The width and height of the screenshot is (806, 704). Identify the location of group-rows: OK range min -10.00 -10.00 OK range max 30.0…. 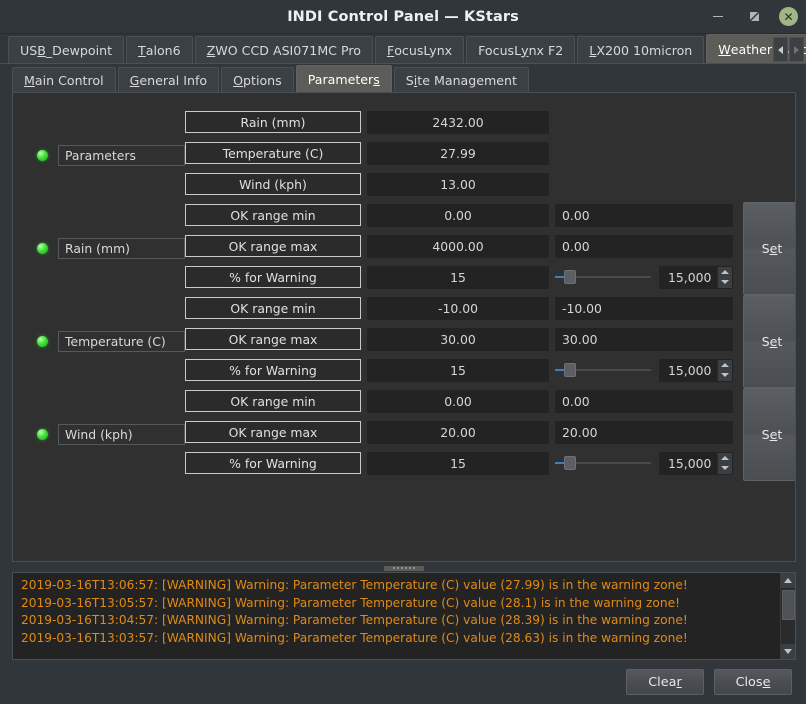
(459, 341).